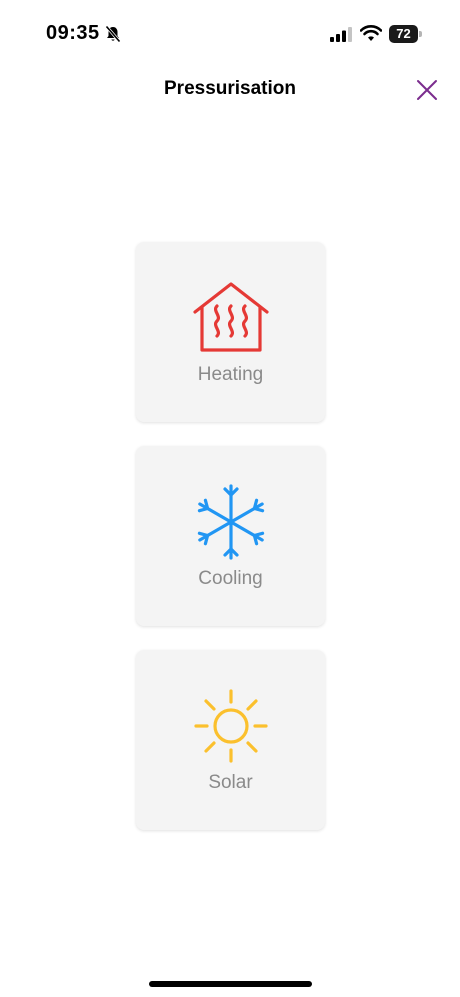 This screenshot has height=997, width=460. I want to click on battery-icon: 72, so click(405, 34).